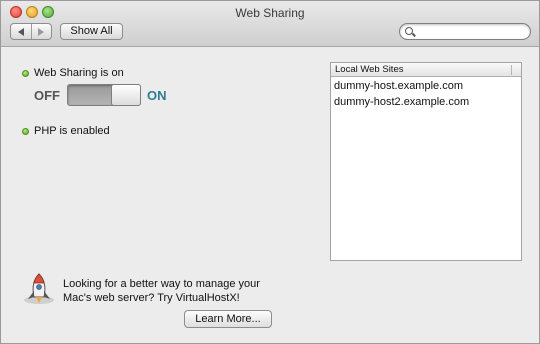 This screenshot has height=344, width=540. What do you see at coordinates (104, 95) in the screenshot?
I see `web-sharing-toggle` at bounding box center [104, 95].